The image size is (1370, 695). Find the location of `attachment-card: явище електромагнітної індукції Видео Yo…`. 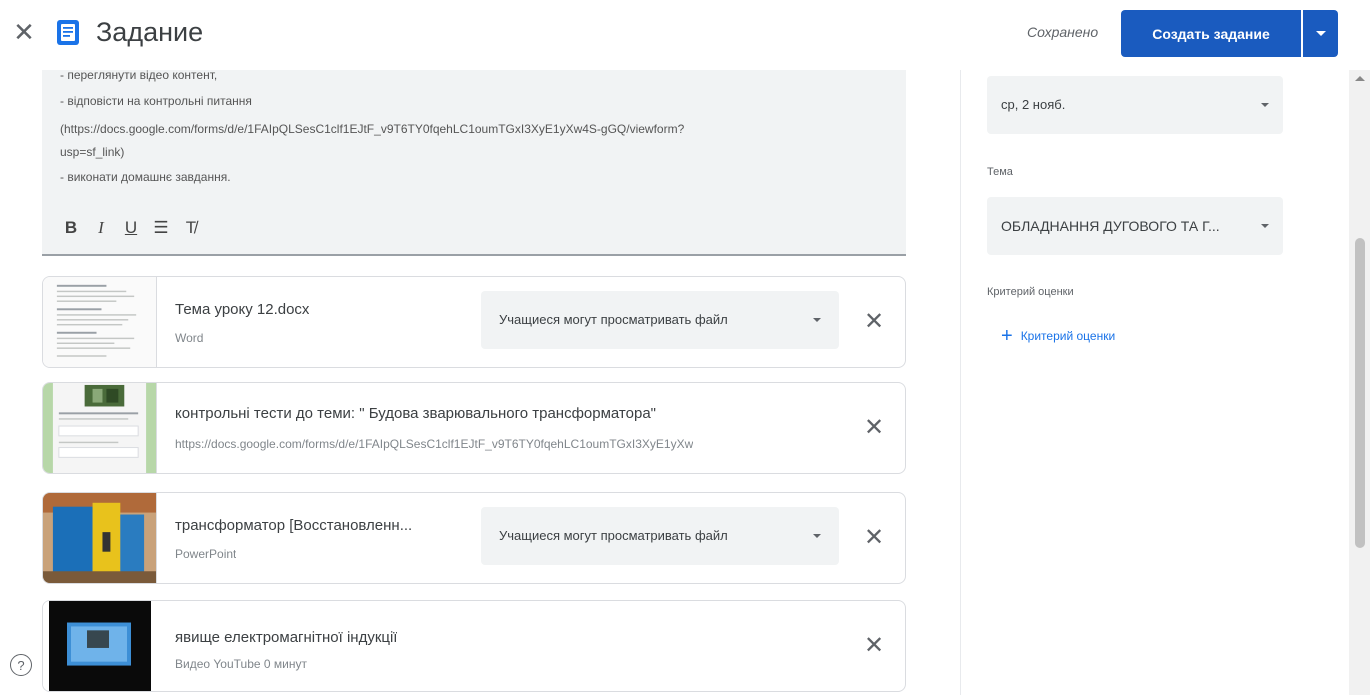

attachment-card: явище електромагнітної індукції Видео Yo… is located at coordinates (474, 646).